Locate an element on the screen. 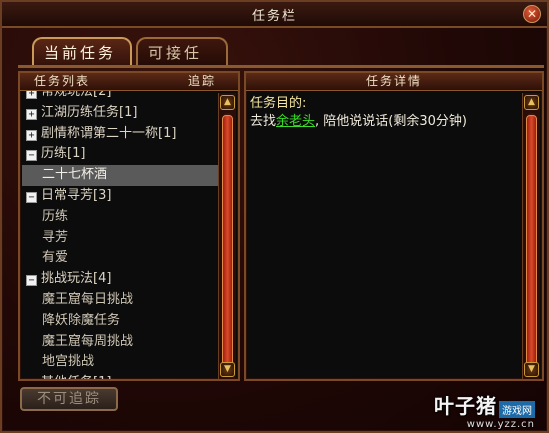  window-title: 任务栏 is located at coordinates (274, 16).